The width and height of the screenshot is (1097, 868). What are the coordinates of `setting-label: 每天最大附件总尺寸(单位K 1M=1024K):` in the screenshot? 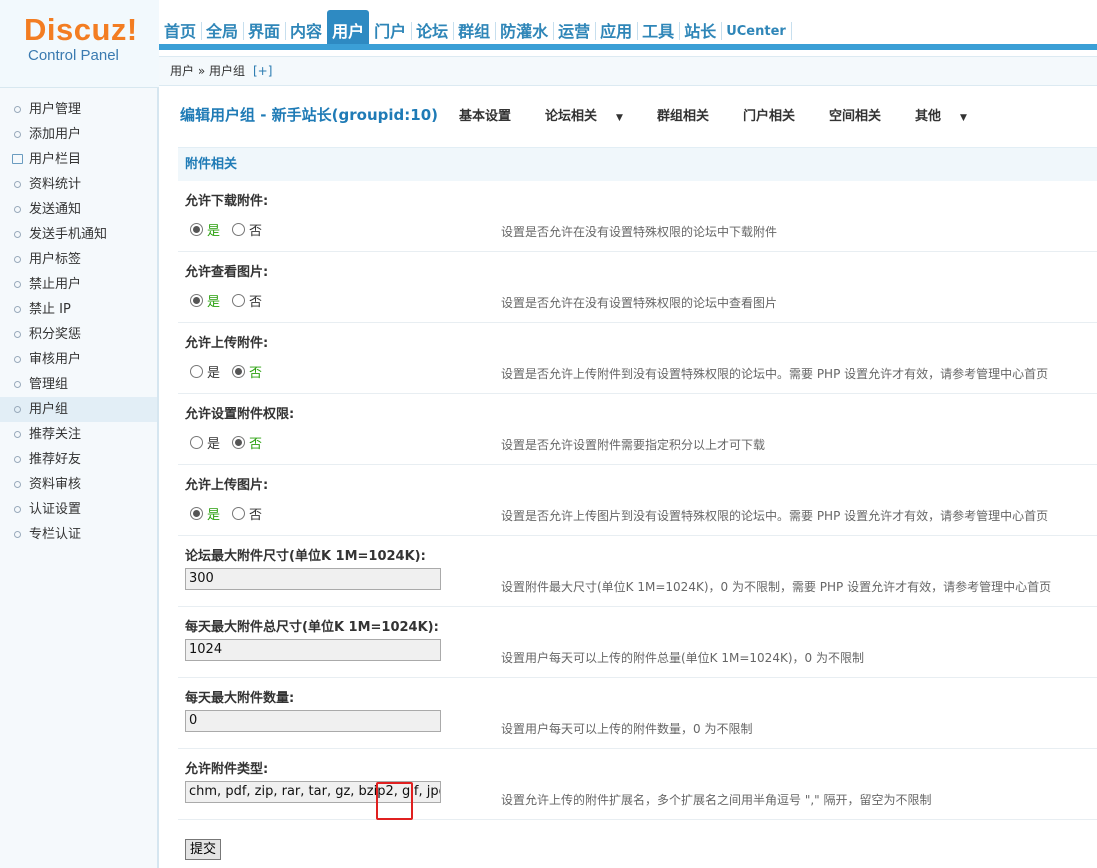 It's located at (312, 627).